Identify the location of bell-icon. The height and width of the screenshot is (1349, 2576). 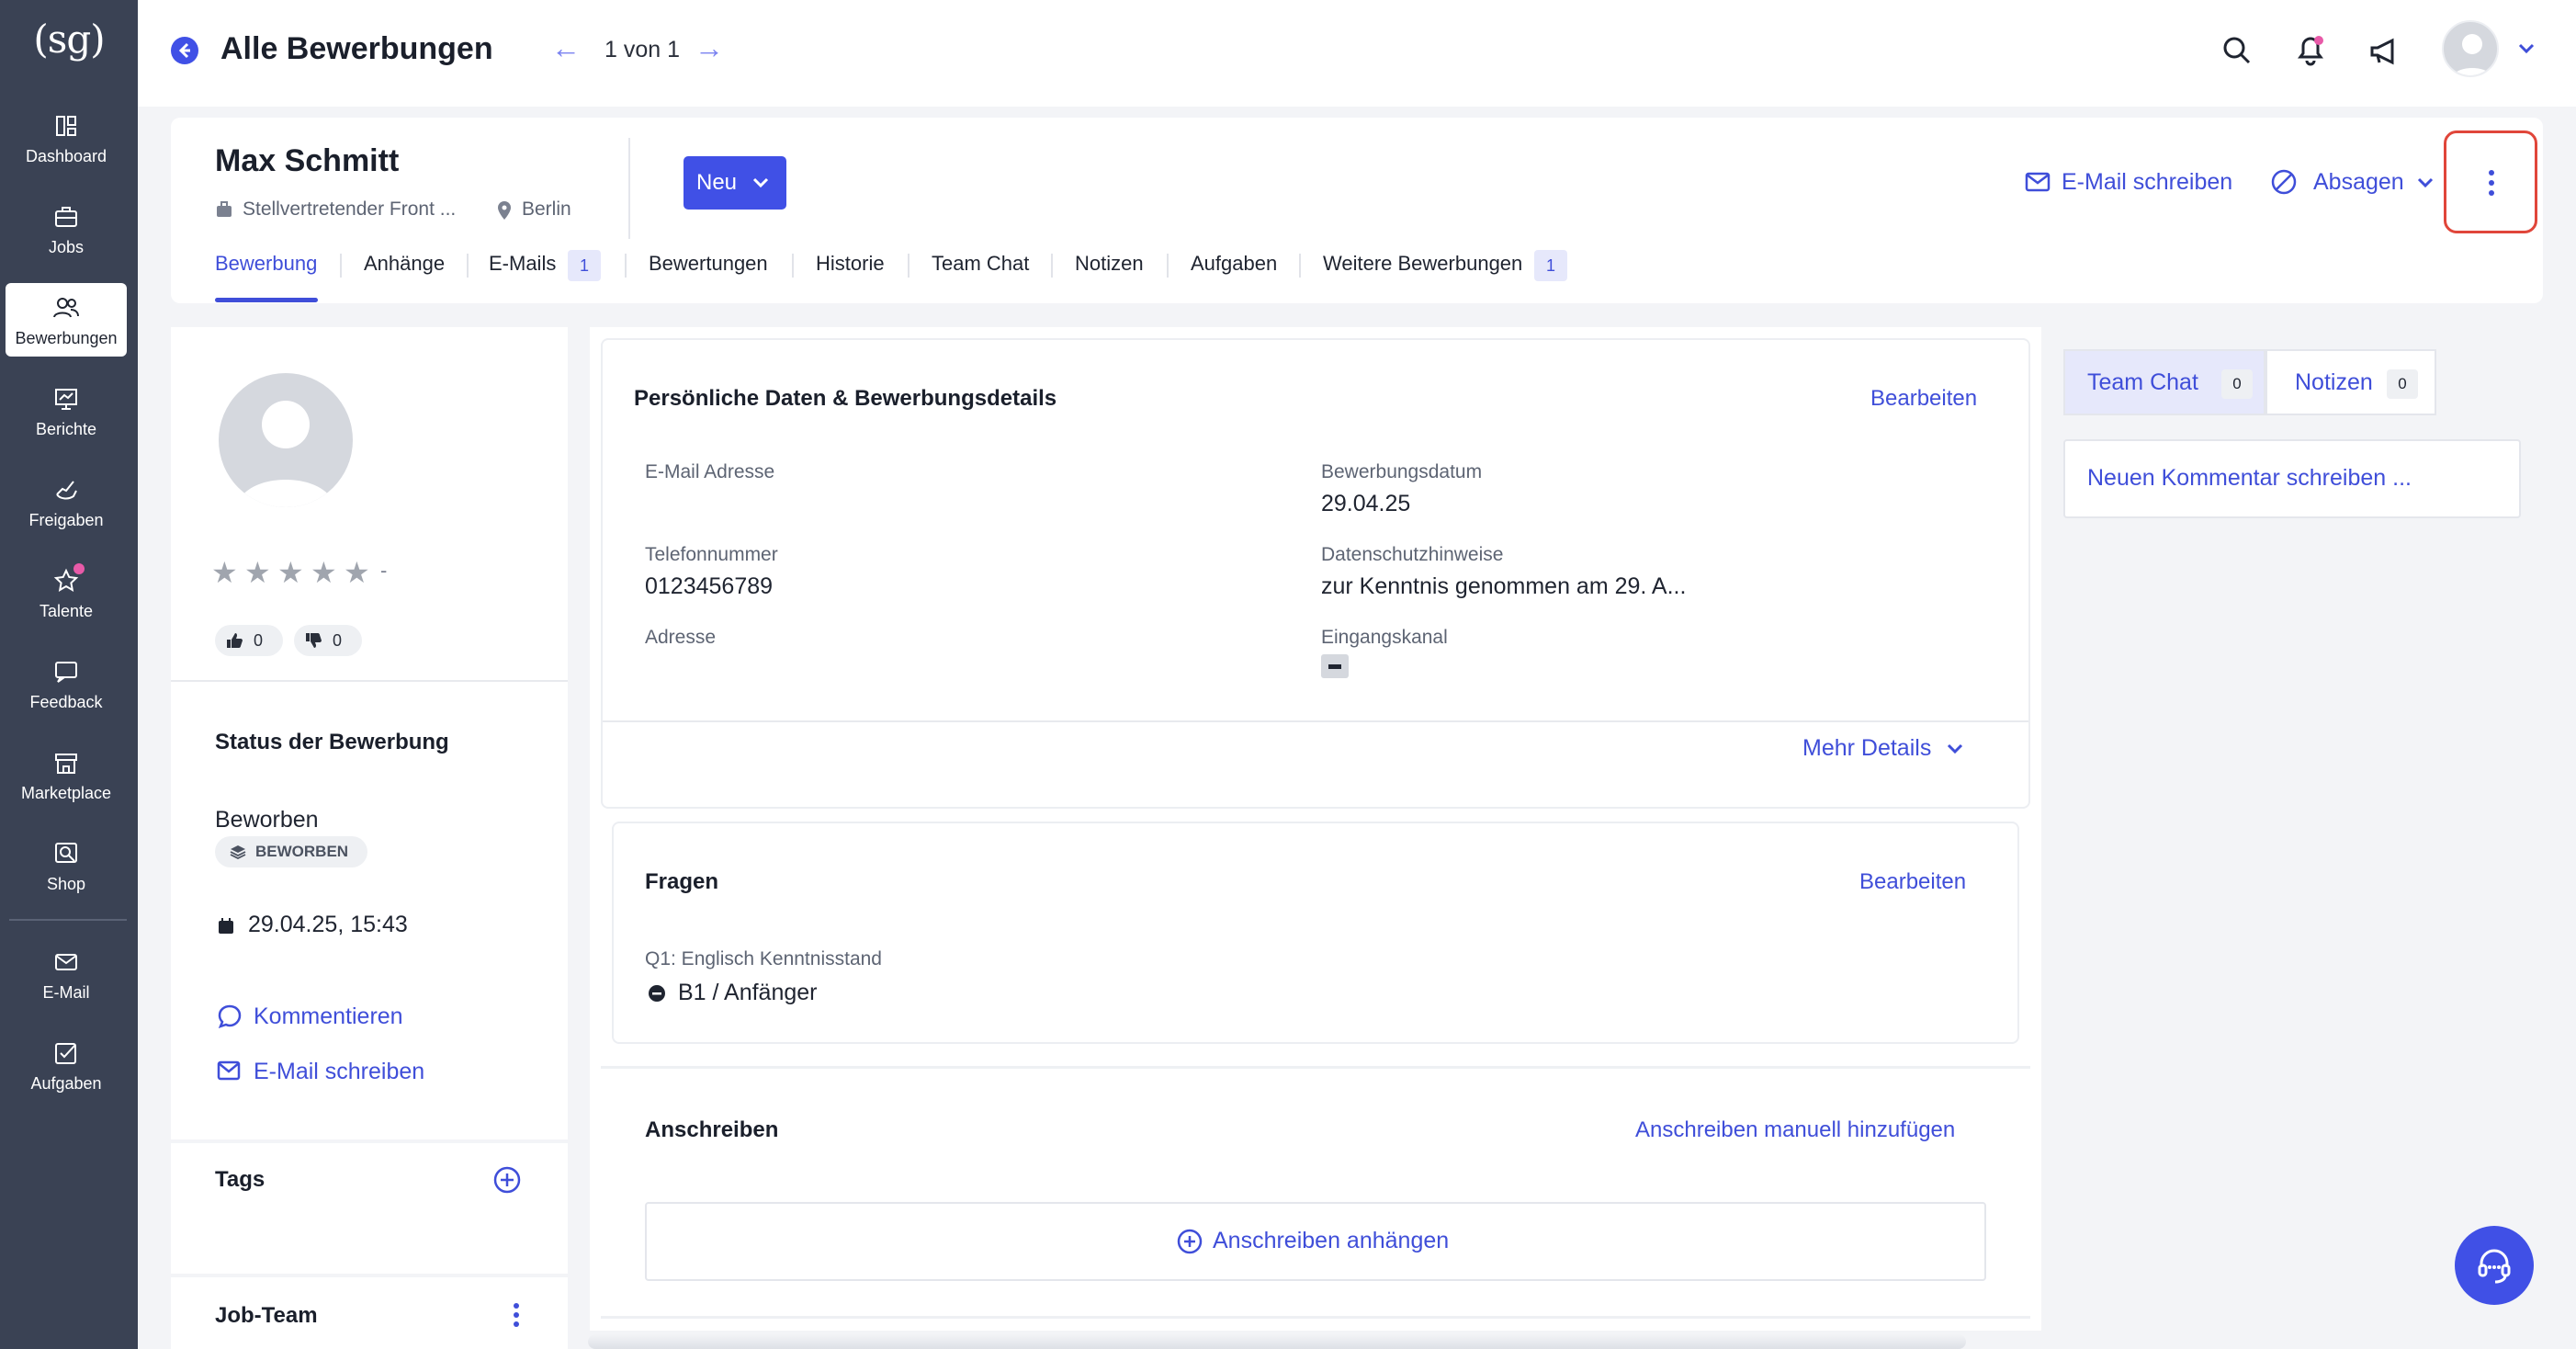
(2310, 50).